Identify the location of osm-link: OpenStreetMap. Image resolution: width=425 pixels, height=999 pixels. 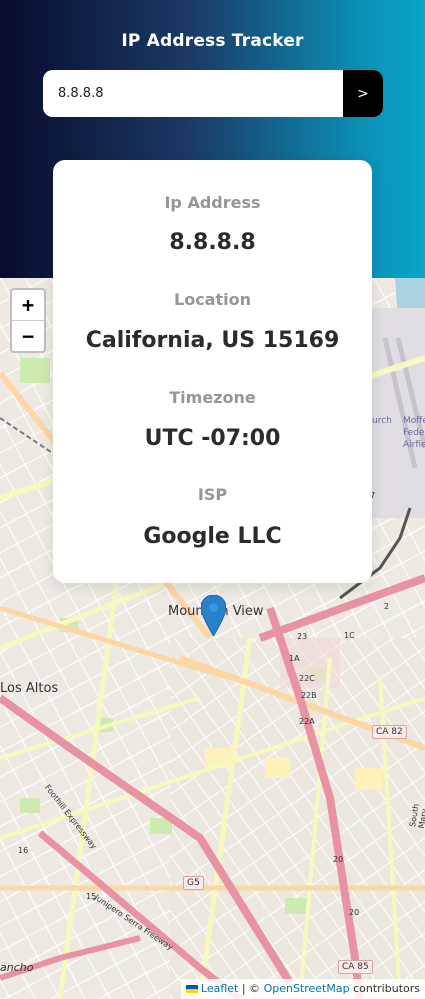
(307, 988).